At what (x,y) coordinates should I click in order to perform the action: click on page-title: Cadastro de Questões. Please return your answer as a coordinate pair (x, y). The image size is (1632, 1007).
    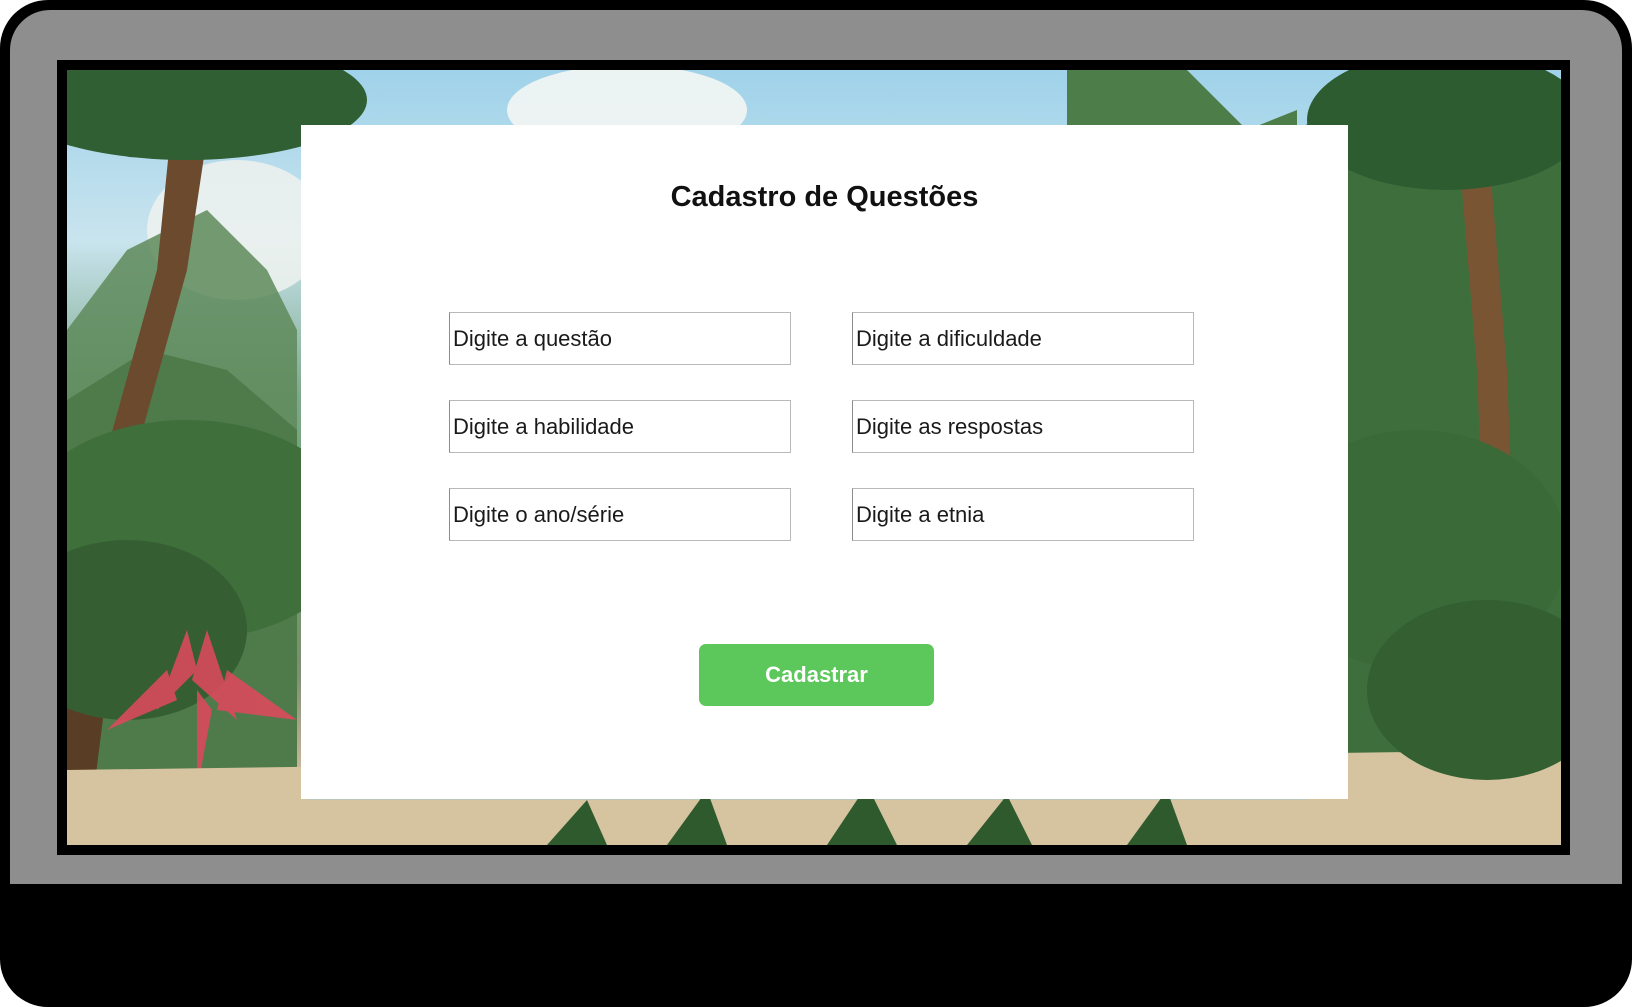
    Looking at the image, I should click on (824, 197).